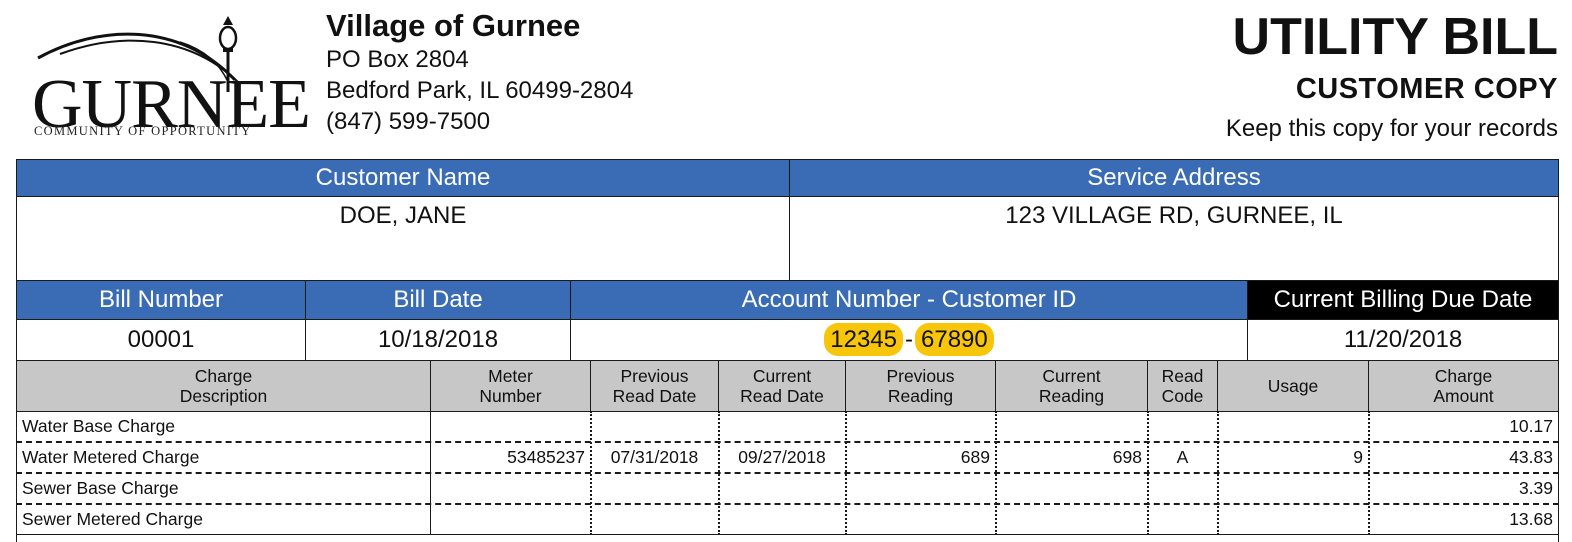  Describe the element at coordinates (510, 396) in the screenshot. I see `charges-header-line: Number` at that location.